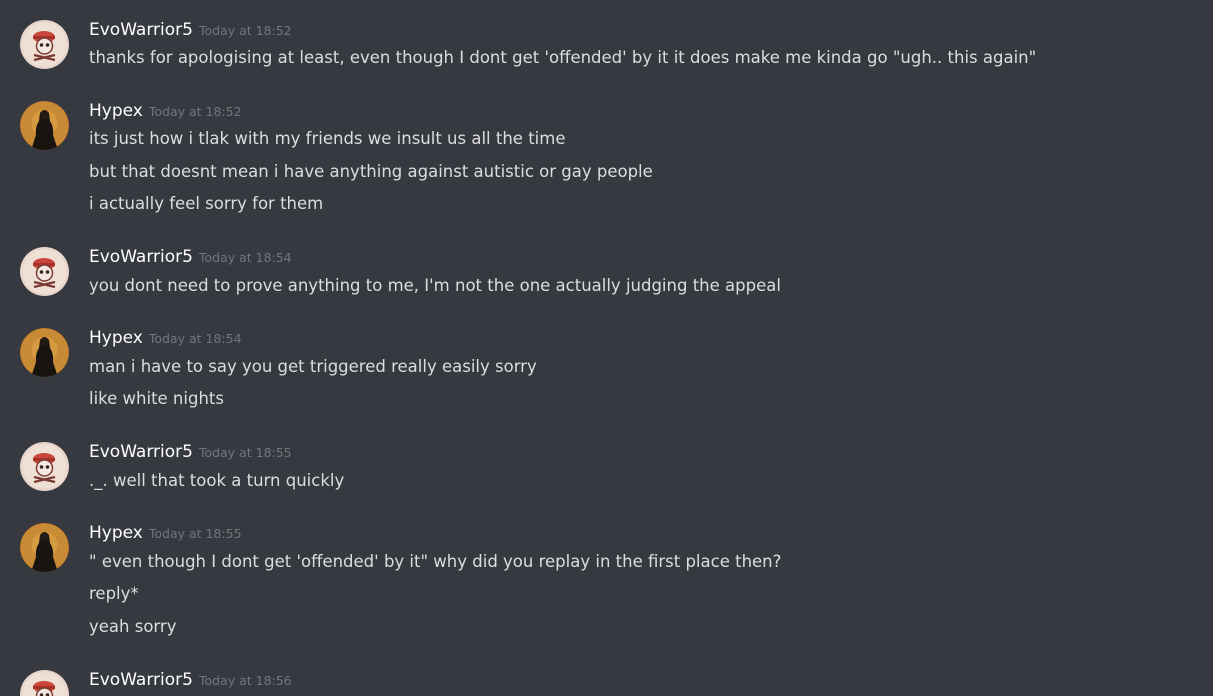  I want to click on message-header: EvoWarrior5 Today at 18:56, so click(190, 682).